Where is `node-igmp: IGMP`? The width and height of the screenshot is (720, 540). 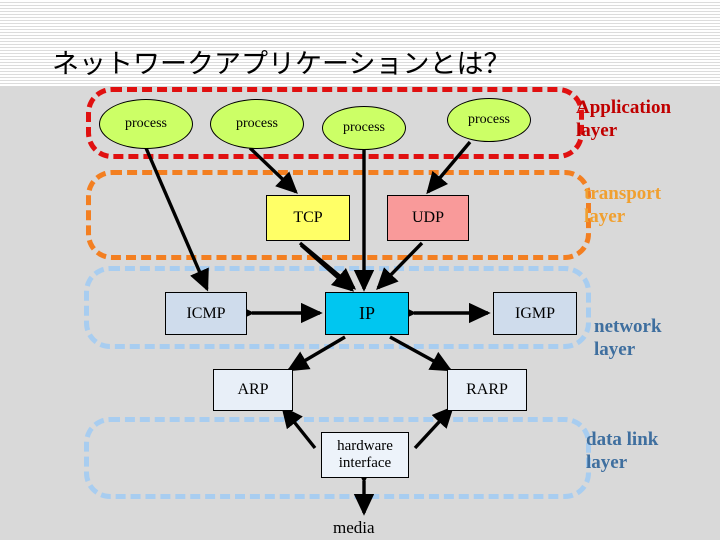
node-igmp: IGMP is located at coordinates (535, 313).